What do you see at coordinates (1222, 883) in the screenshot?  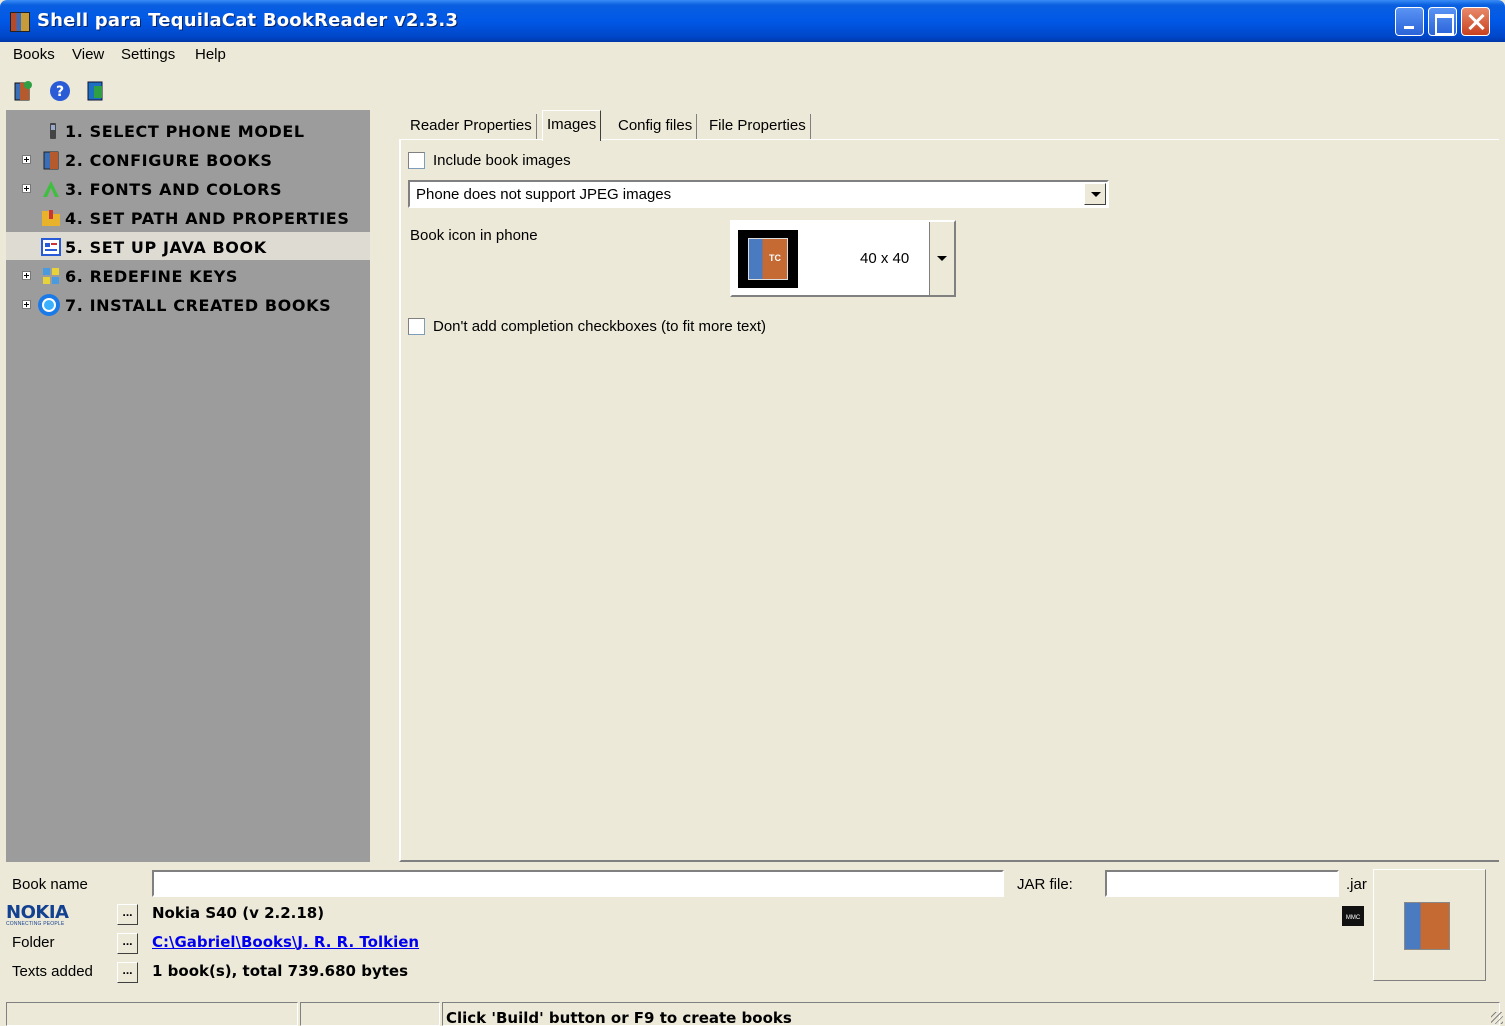 I see `jar-file-input` at bounding box center [1222, 883].